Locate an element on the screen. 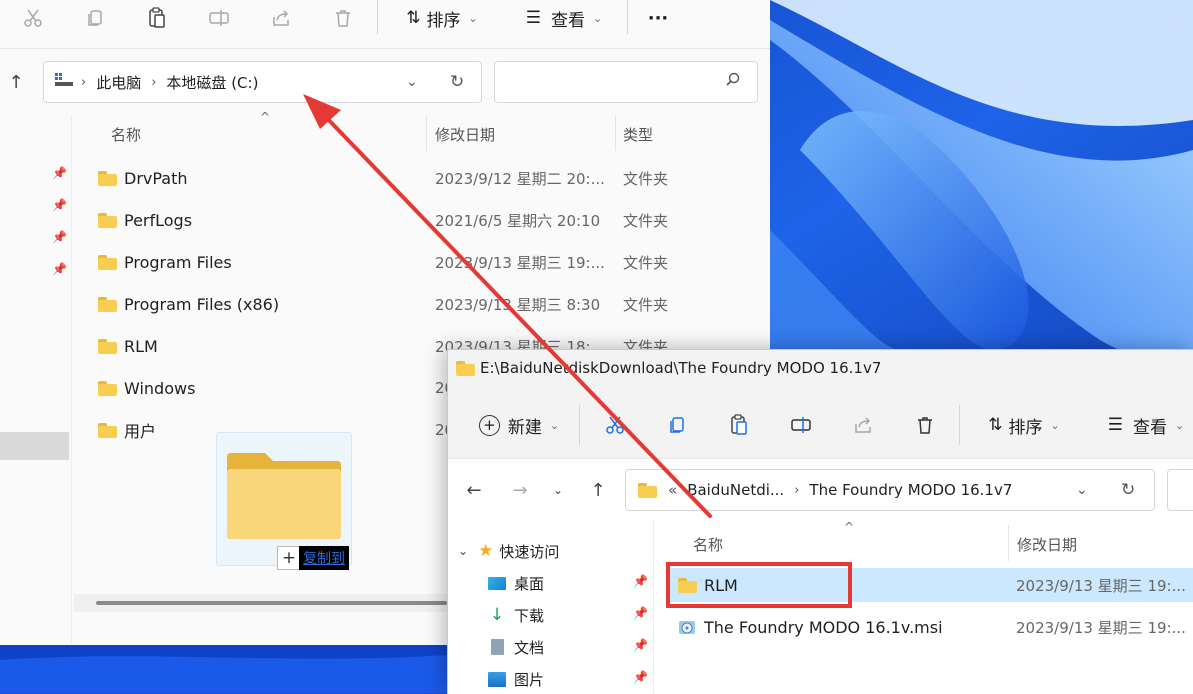 This screenshot has height=694, width=1193. more-options-button: ··· is located at coordinates (658, 18).